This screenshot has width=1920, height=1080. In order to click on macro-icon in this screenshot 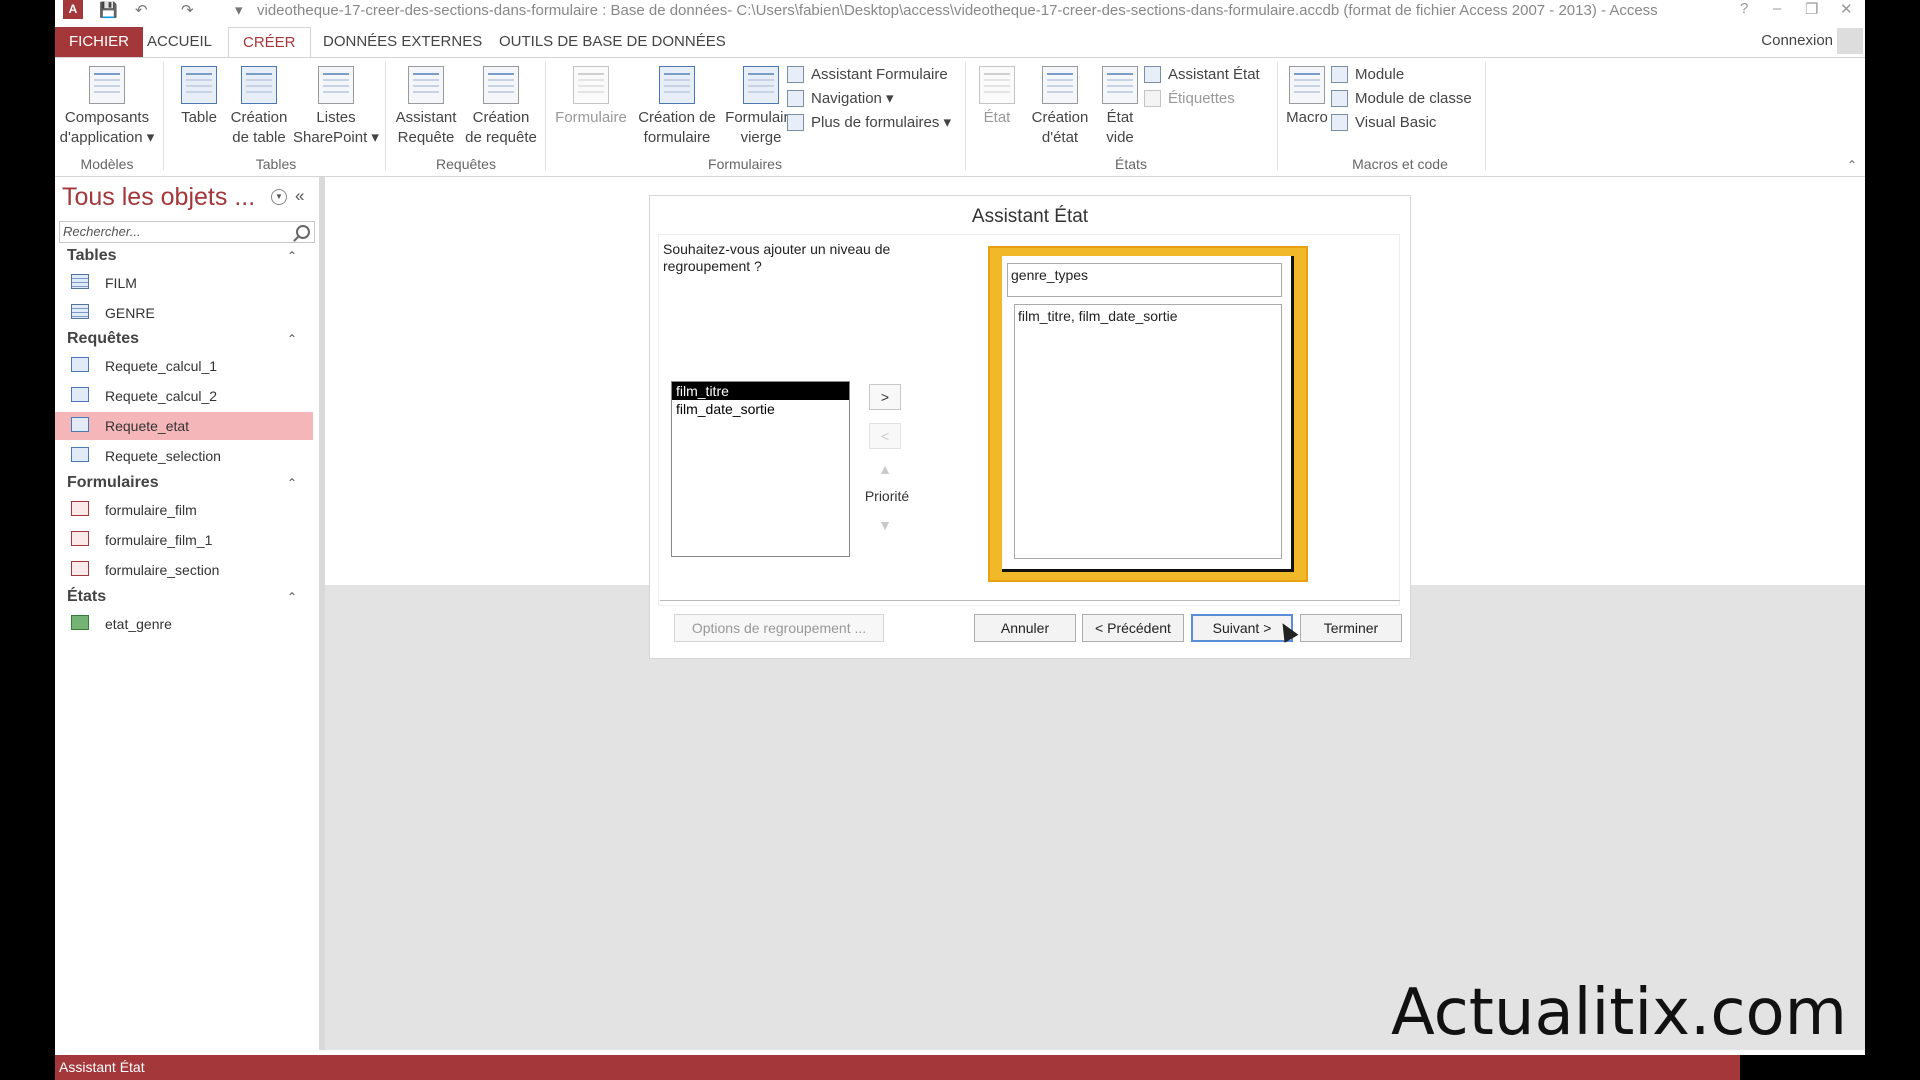, I will do `click(1307, 85)`.